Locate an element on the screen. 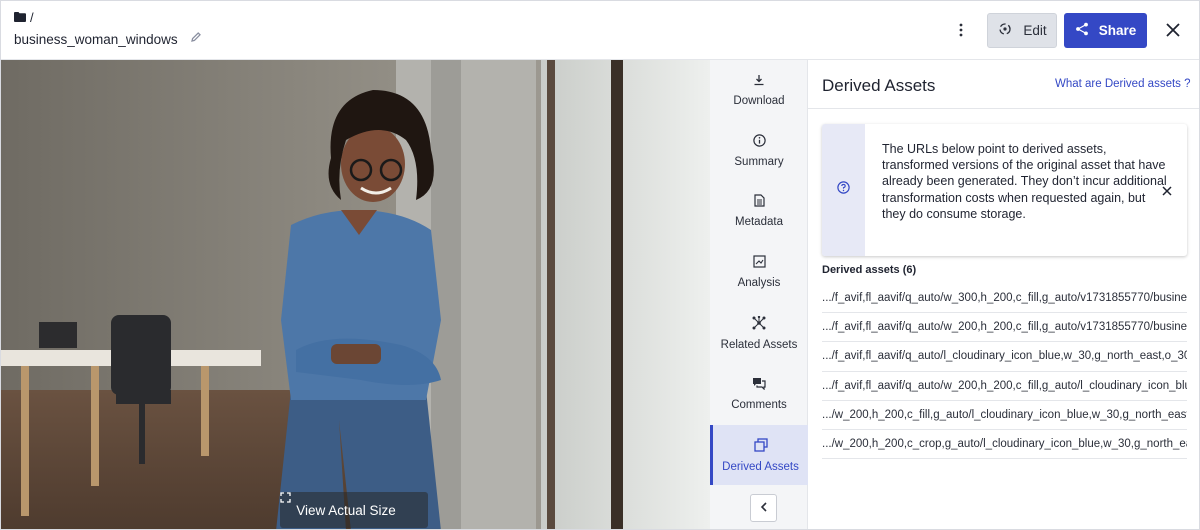  download-icon is located at coordinates (759, 81).